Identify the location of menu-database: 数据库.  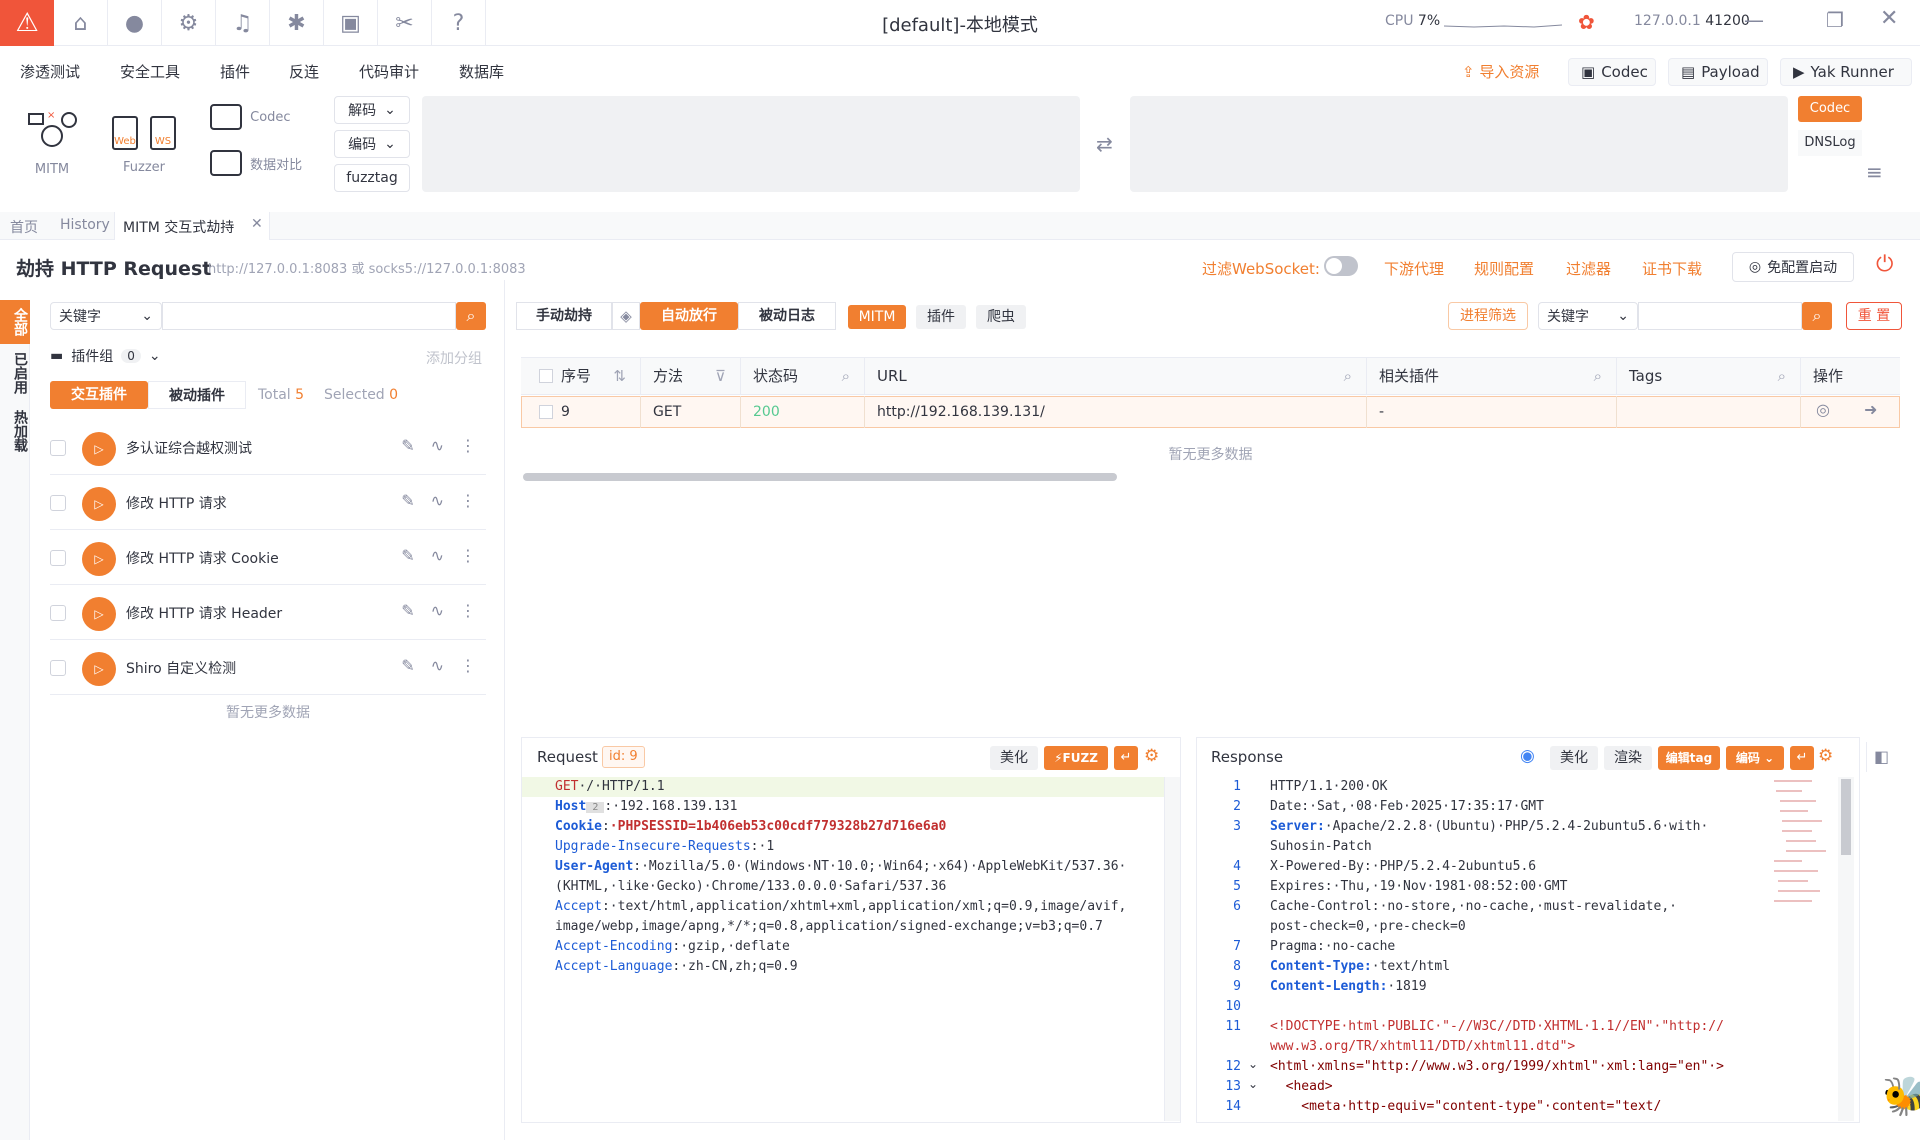
(481, 71).